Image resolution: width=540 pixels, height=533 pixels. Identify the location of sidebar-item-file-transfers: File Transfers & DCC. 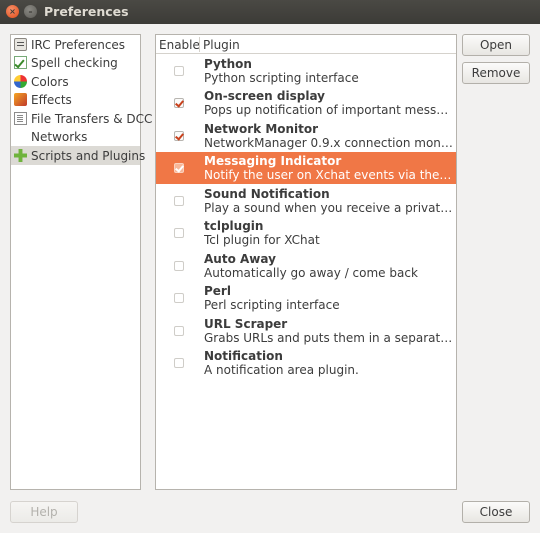
(81, 118).